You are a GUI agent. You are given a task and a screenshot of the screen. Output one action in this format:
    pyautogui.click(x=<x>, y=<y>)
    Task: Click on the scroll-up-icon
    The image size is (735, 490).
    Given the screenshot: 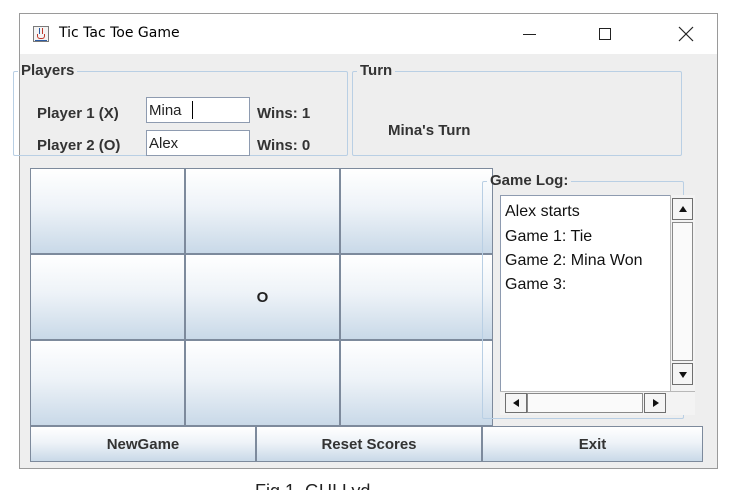 What is the action you would take?
    pyautogui.click(x=683, y=209)
    